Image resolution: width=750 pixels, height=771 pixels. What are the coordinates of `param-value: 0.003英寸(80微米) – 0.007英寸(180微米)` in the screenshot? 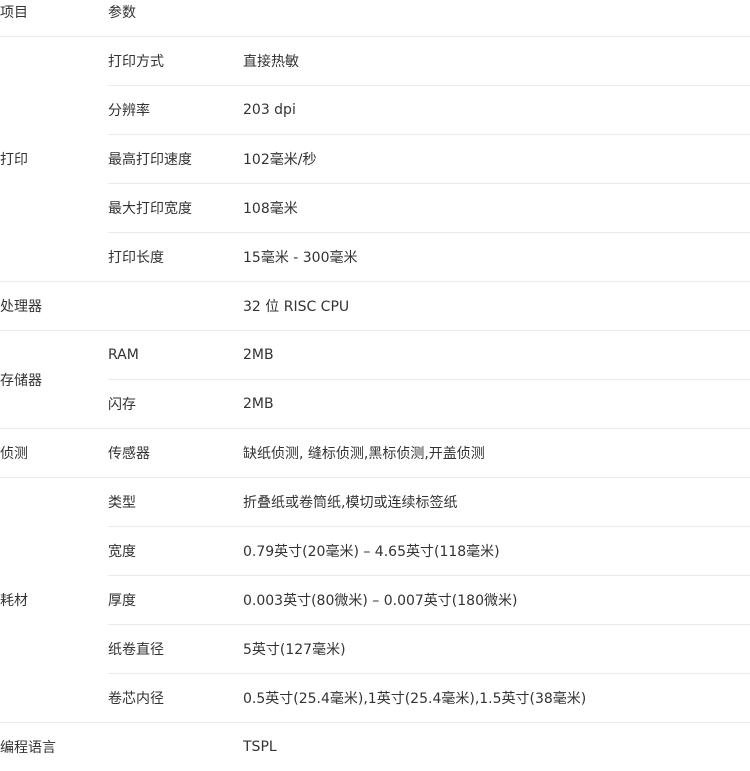 It's located at (496, 600).